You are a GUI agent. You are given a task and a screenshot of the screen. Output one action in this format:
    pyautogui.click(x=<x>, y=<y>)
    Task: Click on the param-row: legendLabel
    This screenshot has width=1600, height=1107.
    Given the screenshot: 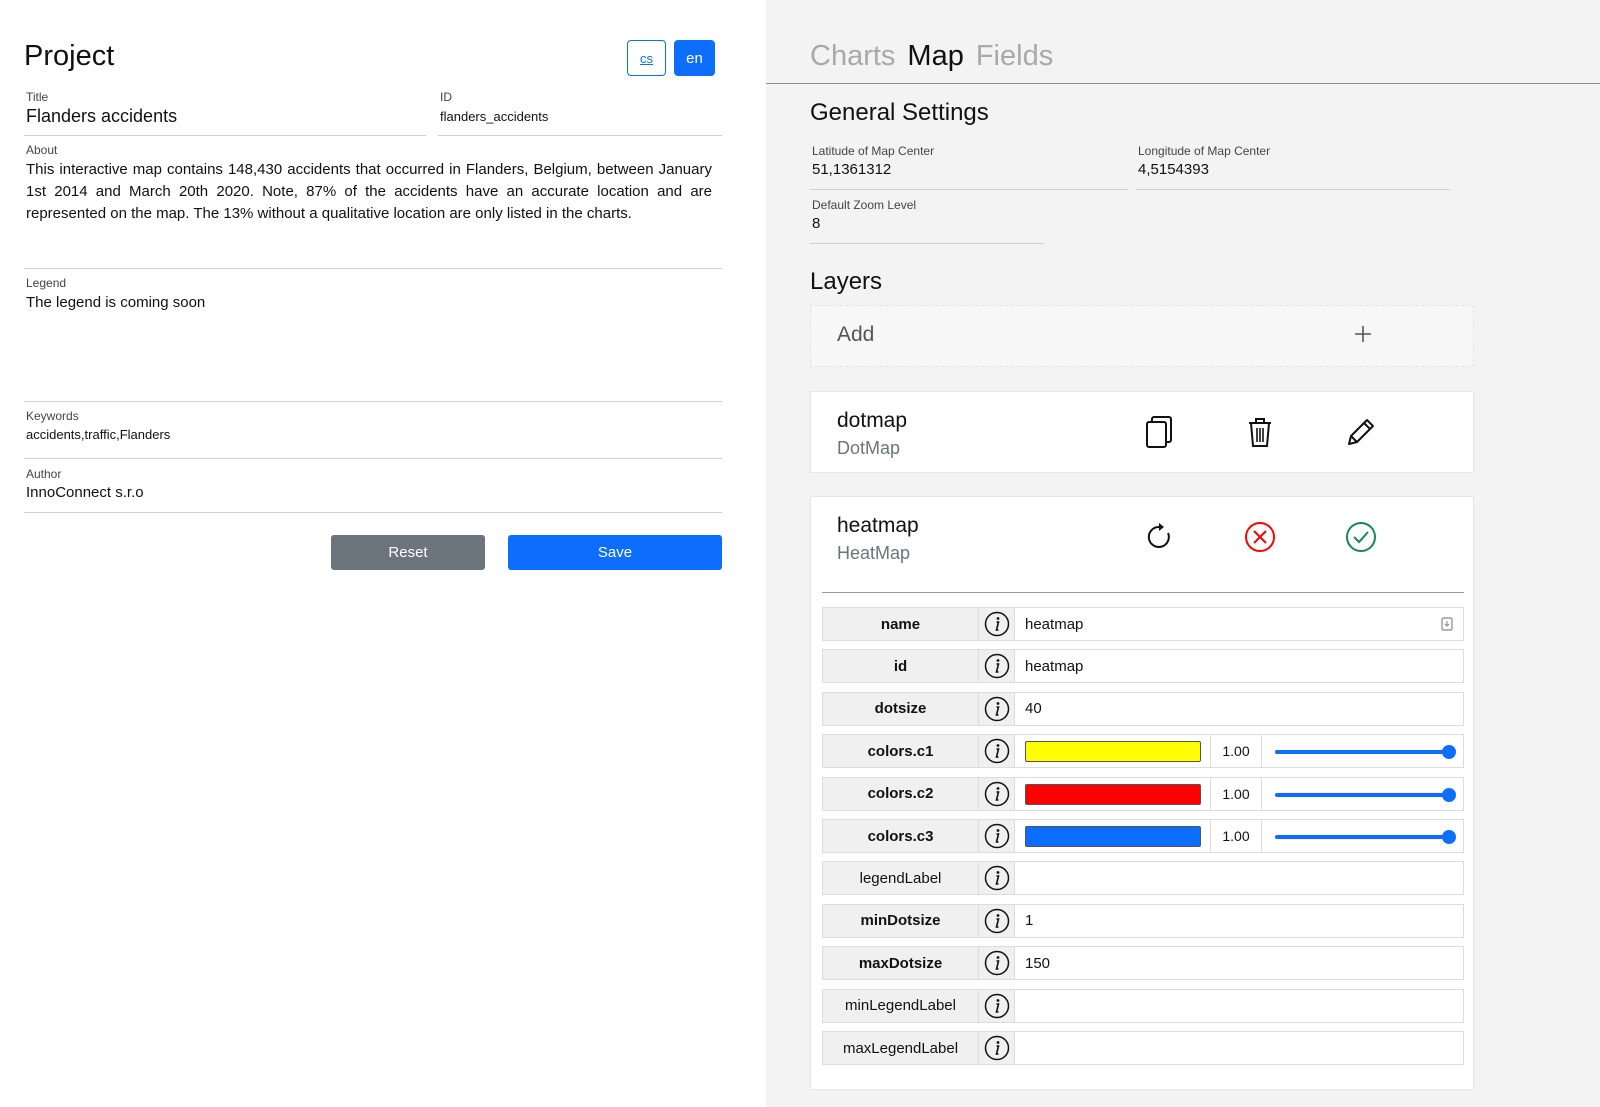 What is the action you would take?
    pyautogui.click(x=1143, y=878)
    